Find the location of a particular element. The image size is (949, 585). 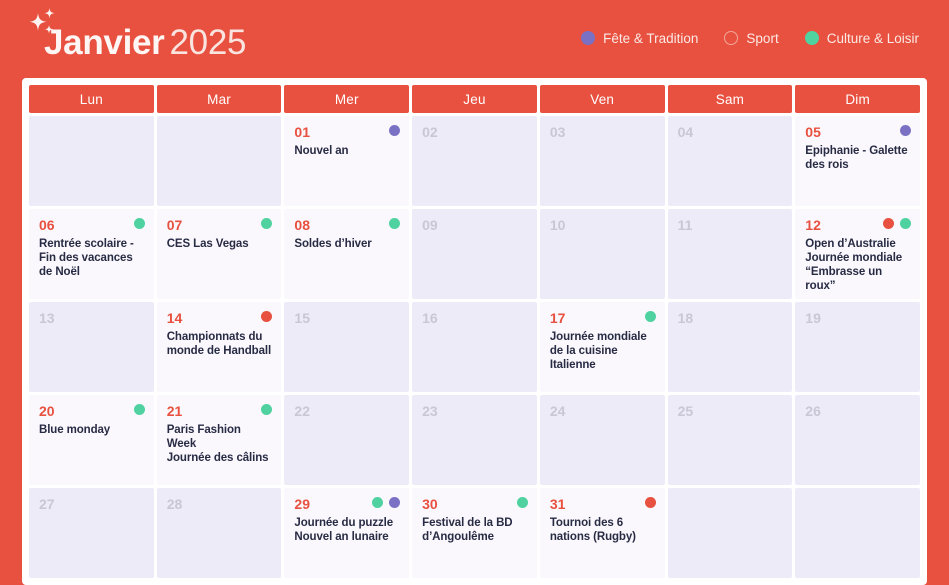

legend-dot-icon-fete is located at coordinates (588, 38).